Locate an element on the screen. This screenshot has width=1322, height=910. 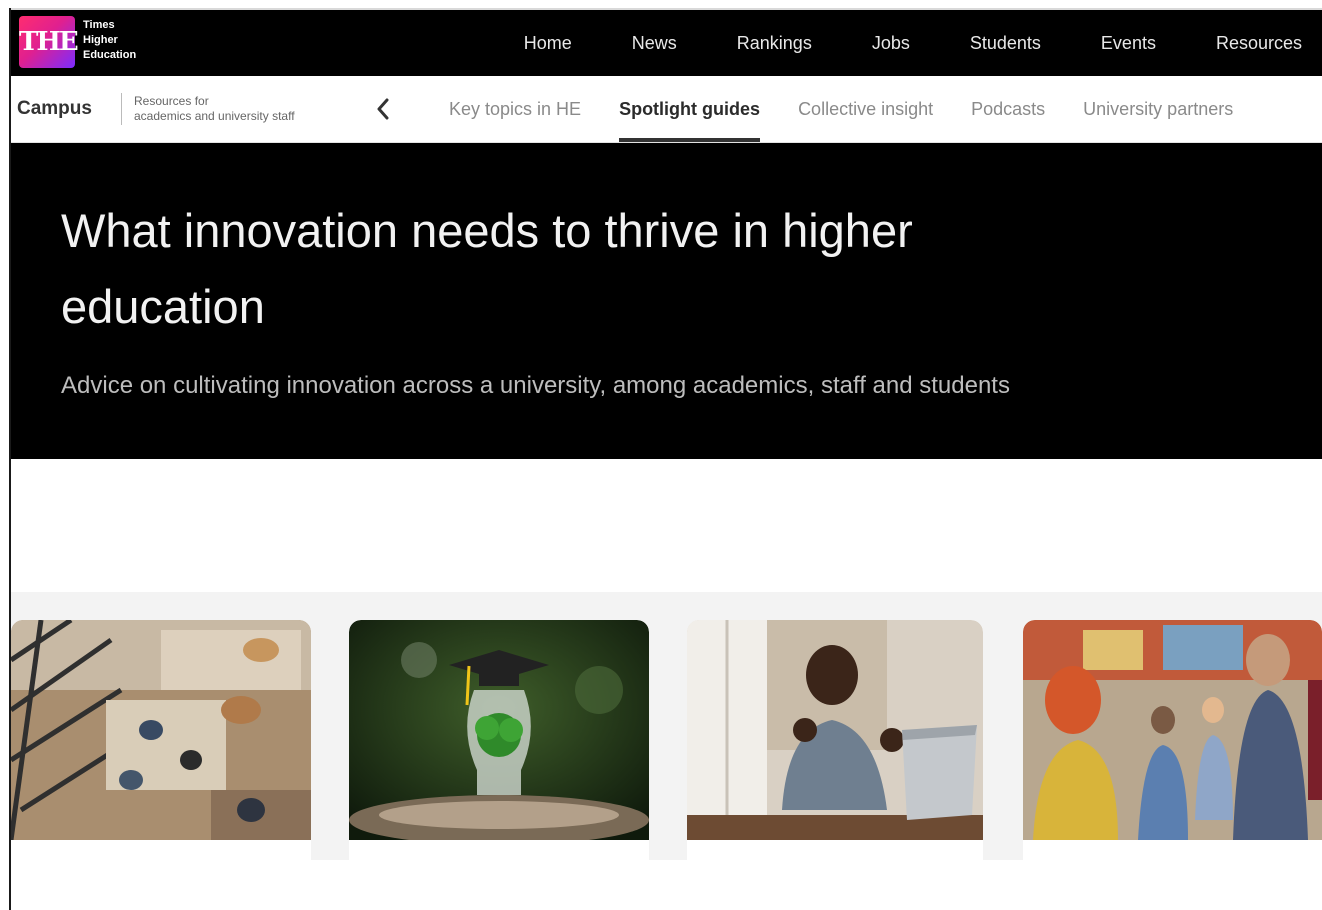
subnav-divider is located at coordinates (121, 109).